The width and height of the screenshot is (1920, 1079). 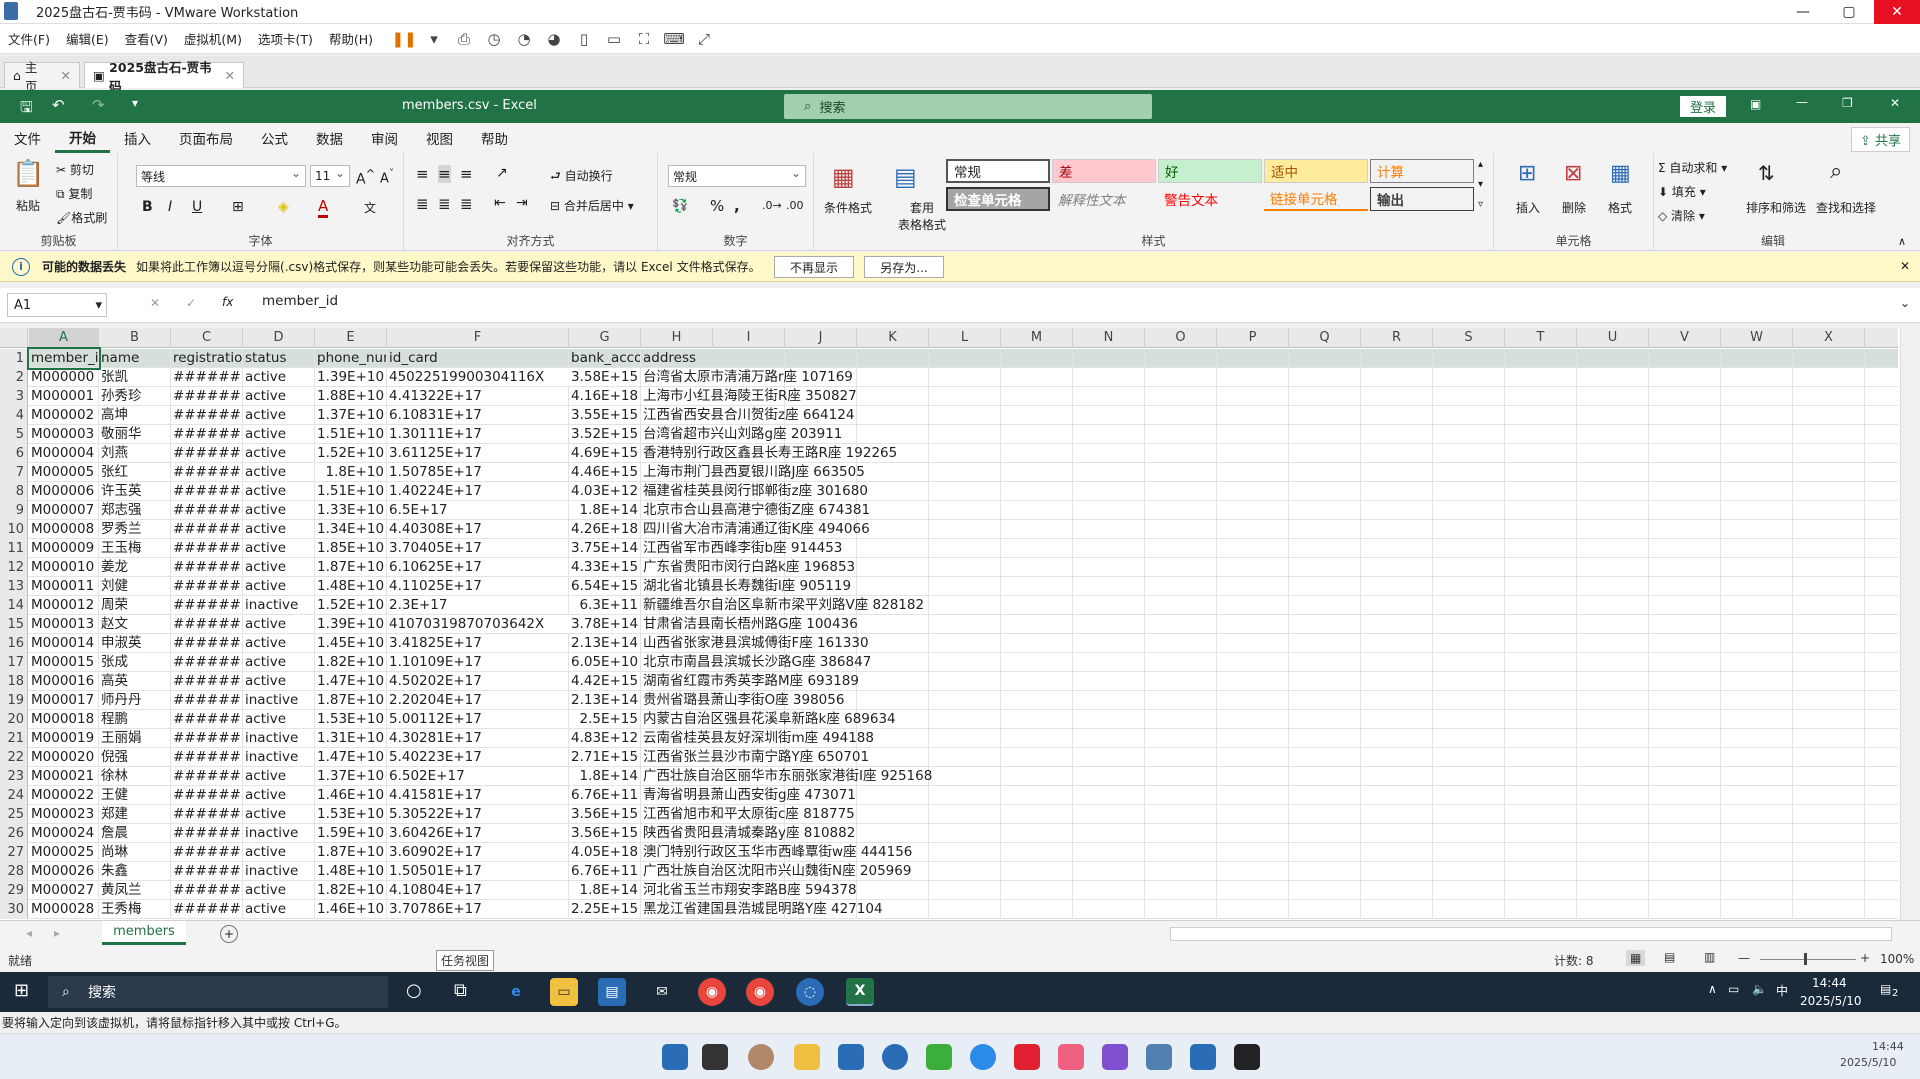 What do you see at coordinates (14, 719) in the screenshot?
I see `row-header: 20` at bounding box center [14, 719].